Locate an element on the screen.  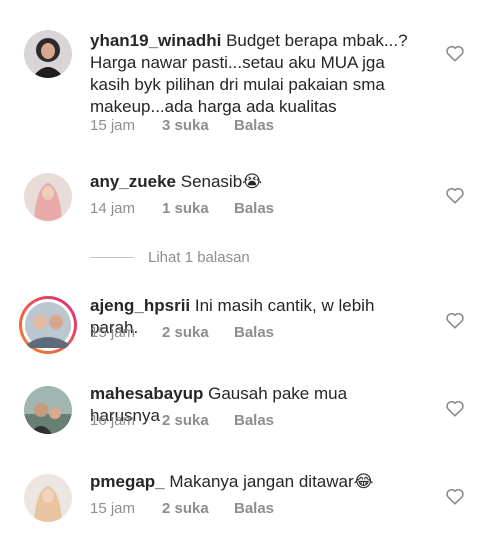
comment-likes: 3 suka is located at coordinates (198, 125).